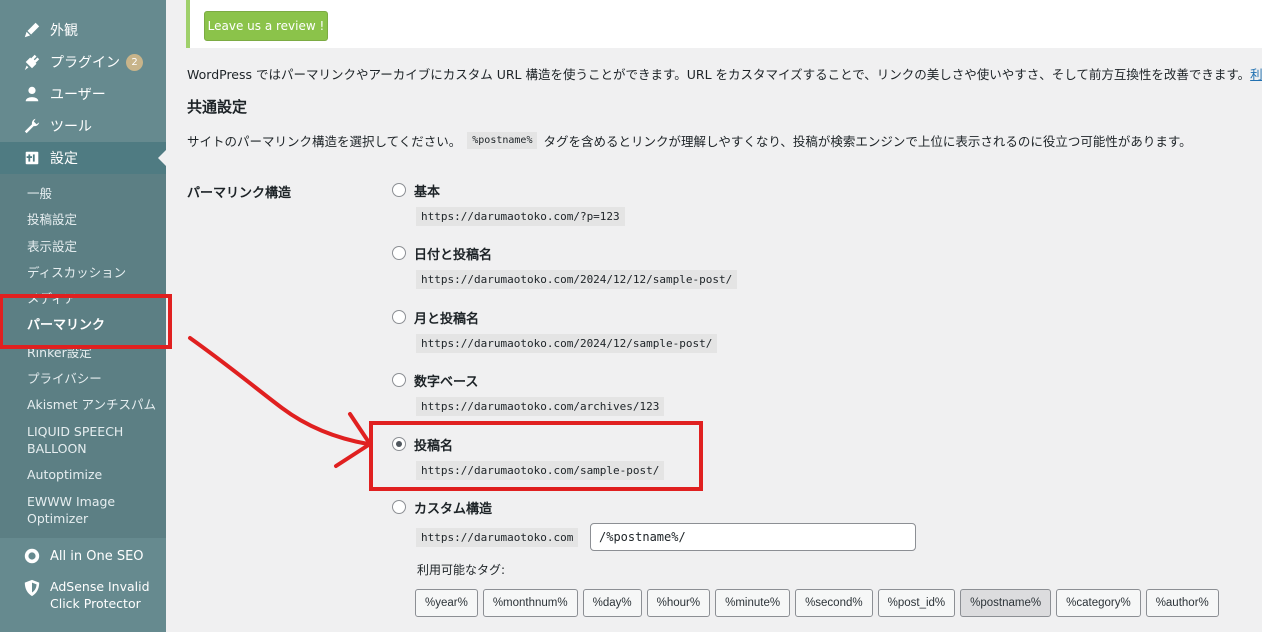 Image resolution: width=1262 pixels, height=632 pixels. Describe the element at coordinates (51, 298) in the screenshot. I see `submenu-media: メディア` at that location.